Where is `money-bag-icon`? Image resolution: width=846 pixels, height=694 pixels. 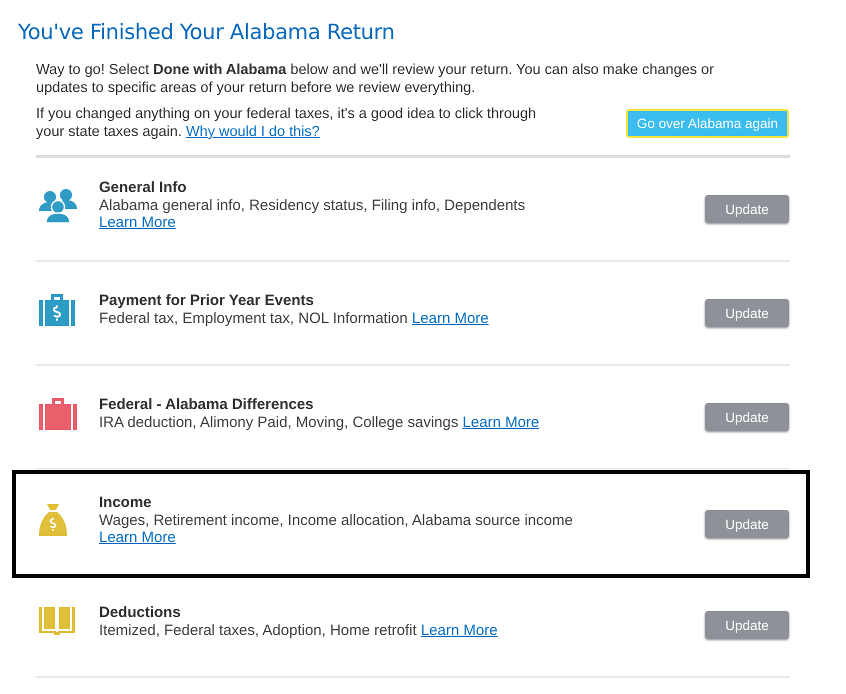 money-bag-icon is located at coordinates (53, 520).